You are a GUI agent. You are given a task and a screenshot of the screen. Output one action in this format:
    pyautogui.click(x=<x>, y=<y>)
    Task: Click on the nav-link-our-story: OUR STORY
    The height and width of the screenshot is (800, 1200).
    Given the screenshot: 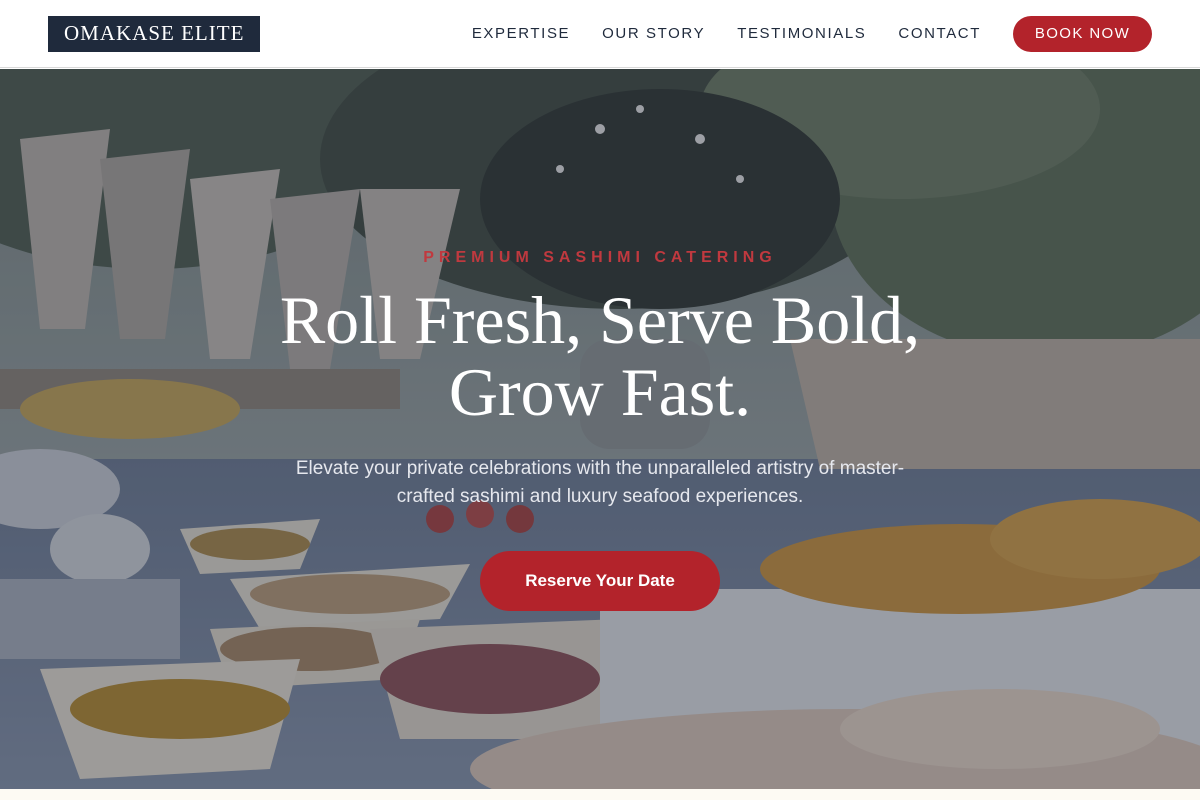 What is the action you would take?
    pyautogui.click(x=653, y=33)
    